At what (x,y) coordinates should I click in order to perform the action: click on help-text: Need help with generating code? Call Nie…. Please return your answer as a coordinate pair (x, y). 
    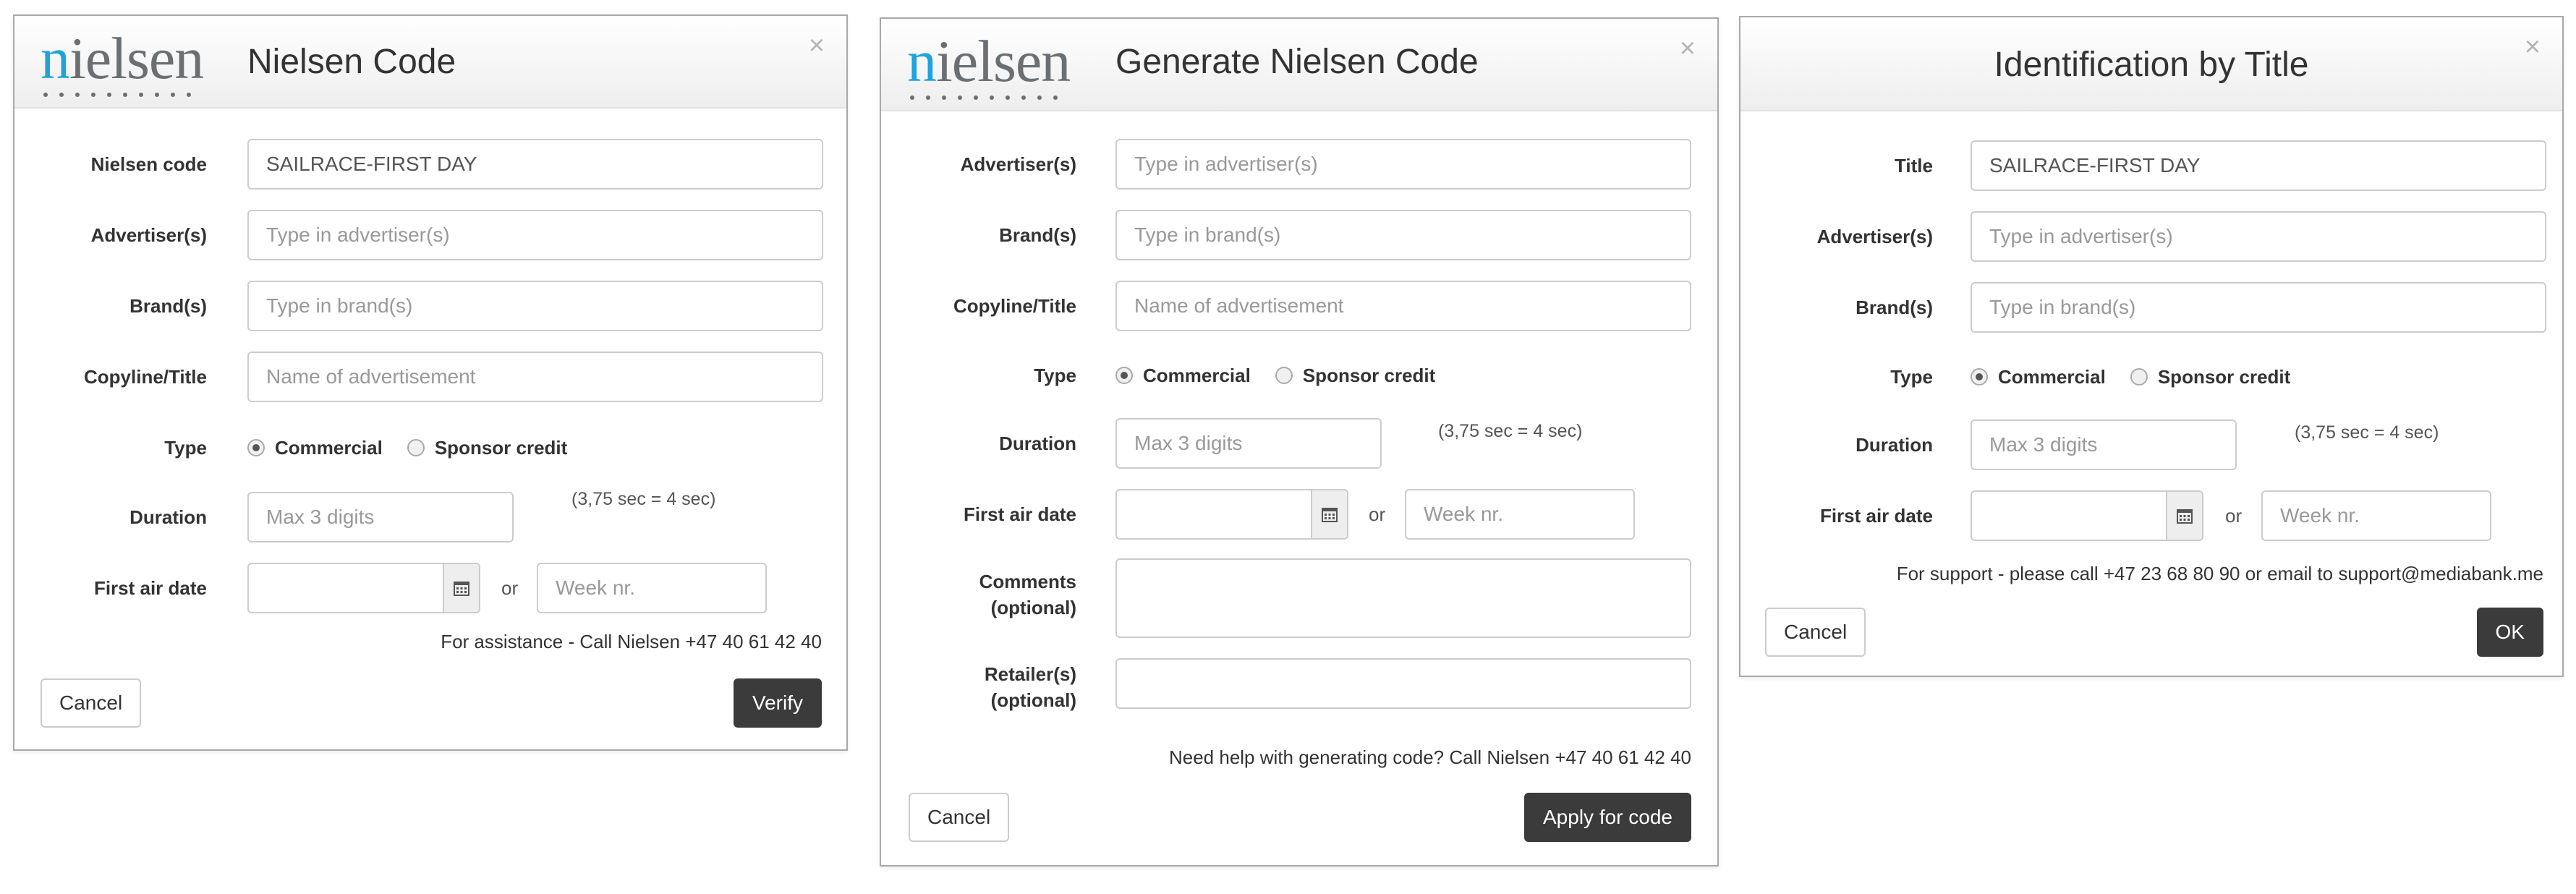
    Looking at the image, I should click on (1429, 757).